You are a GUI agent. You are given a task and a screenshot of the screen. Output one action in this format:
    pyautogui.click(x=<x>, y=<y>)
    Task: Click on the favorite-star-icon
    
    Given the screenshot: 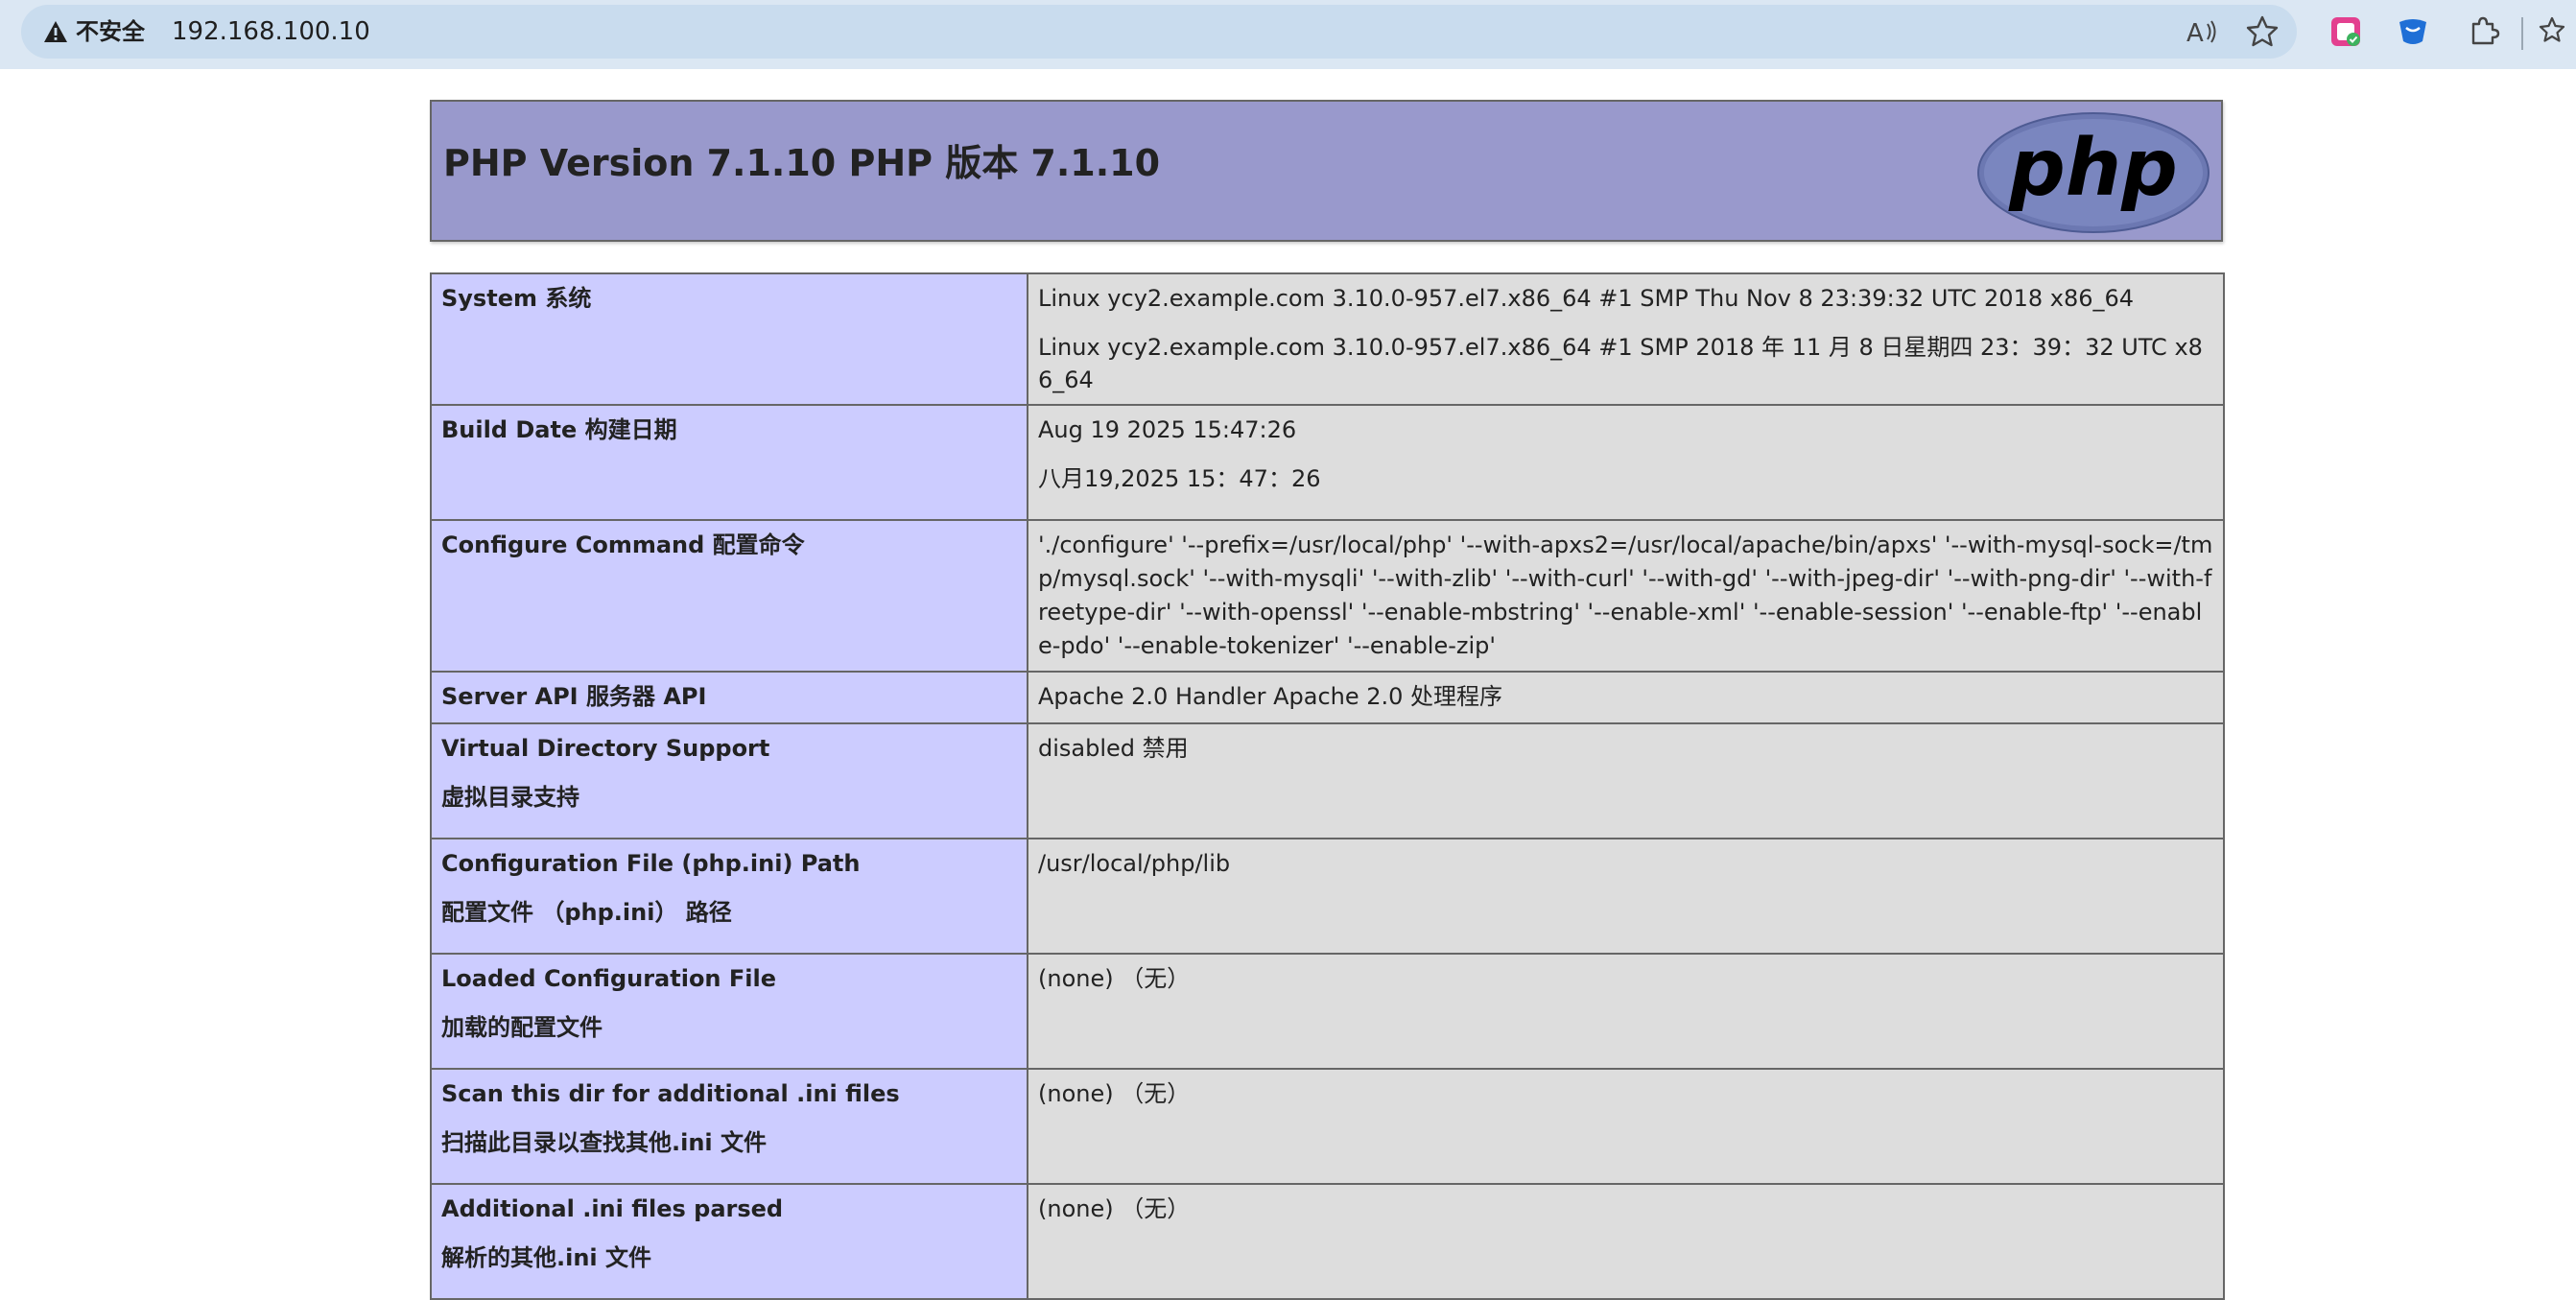 What is the action you would take?
    pyautogui.click(x=2262, y=32)
    